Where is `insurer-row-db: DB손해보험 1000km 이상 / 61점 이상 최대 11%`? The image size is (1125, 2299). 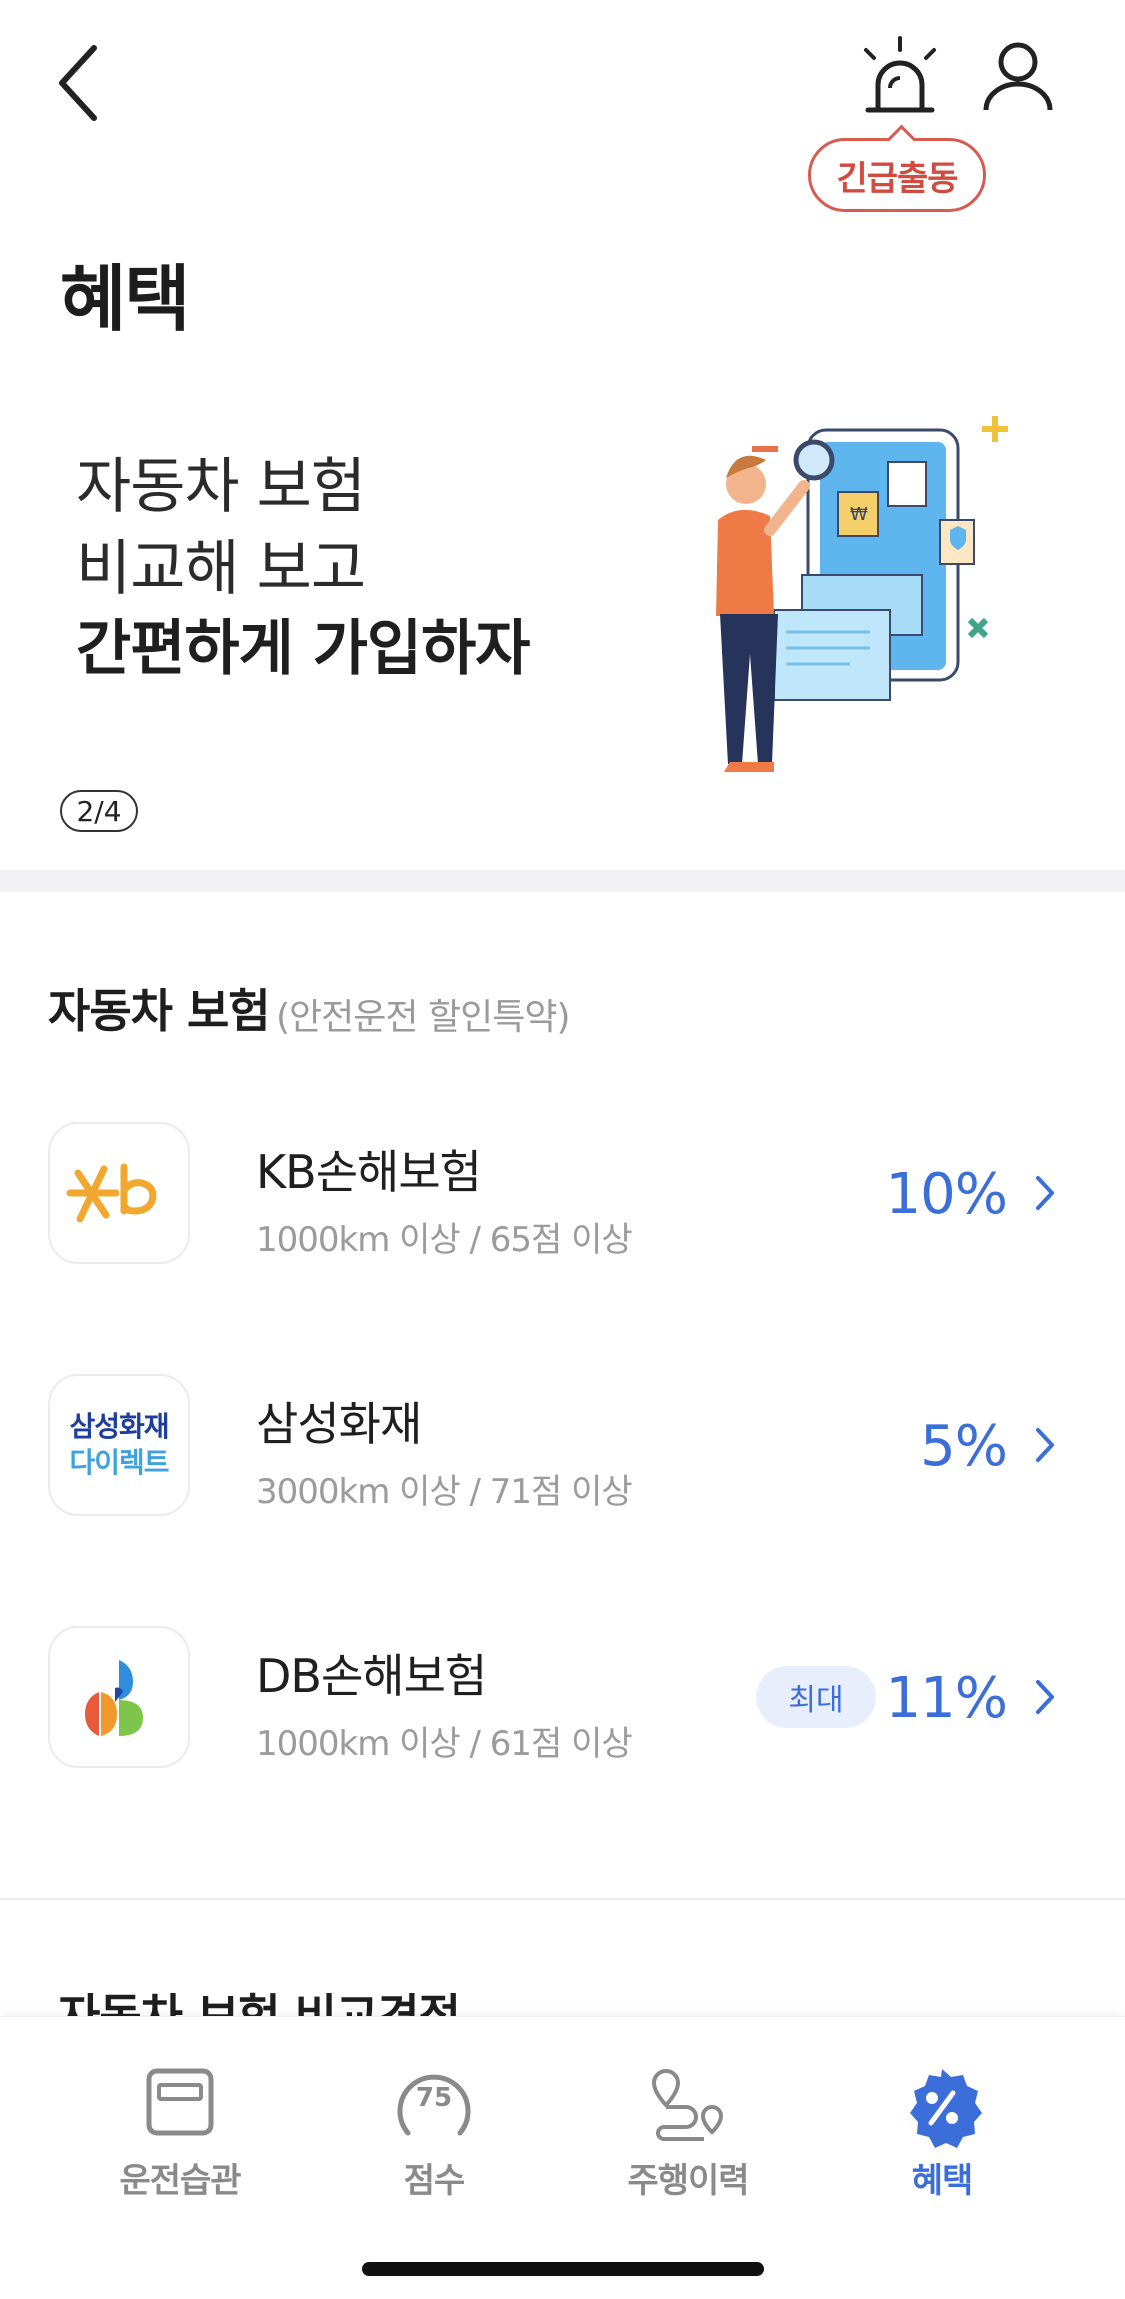
insurer-row-db: DB손해보험 1000km 이상 / 61점 이상 최대 11% is located at coordinates (562, 1706).